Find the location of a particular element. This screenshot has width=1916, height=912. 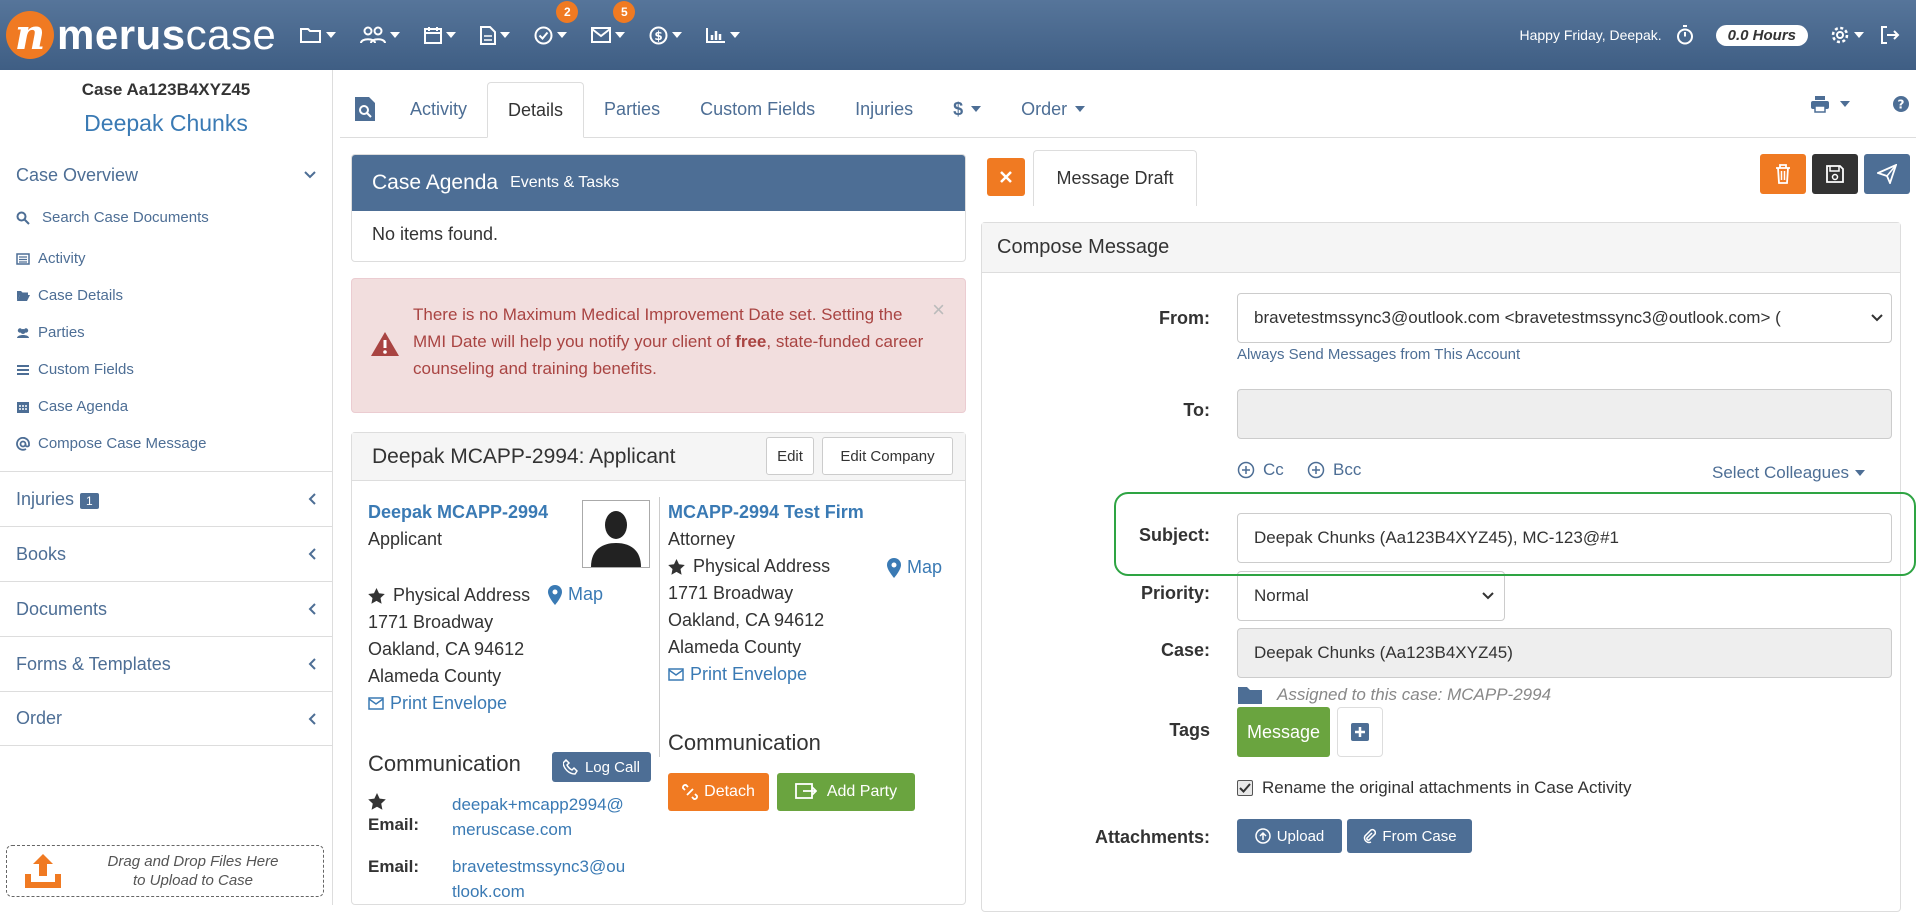

print-icon is located at coordinates (1820, 104).